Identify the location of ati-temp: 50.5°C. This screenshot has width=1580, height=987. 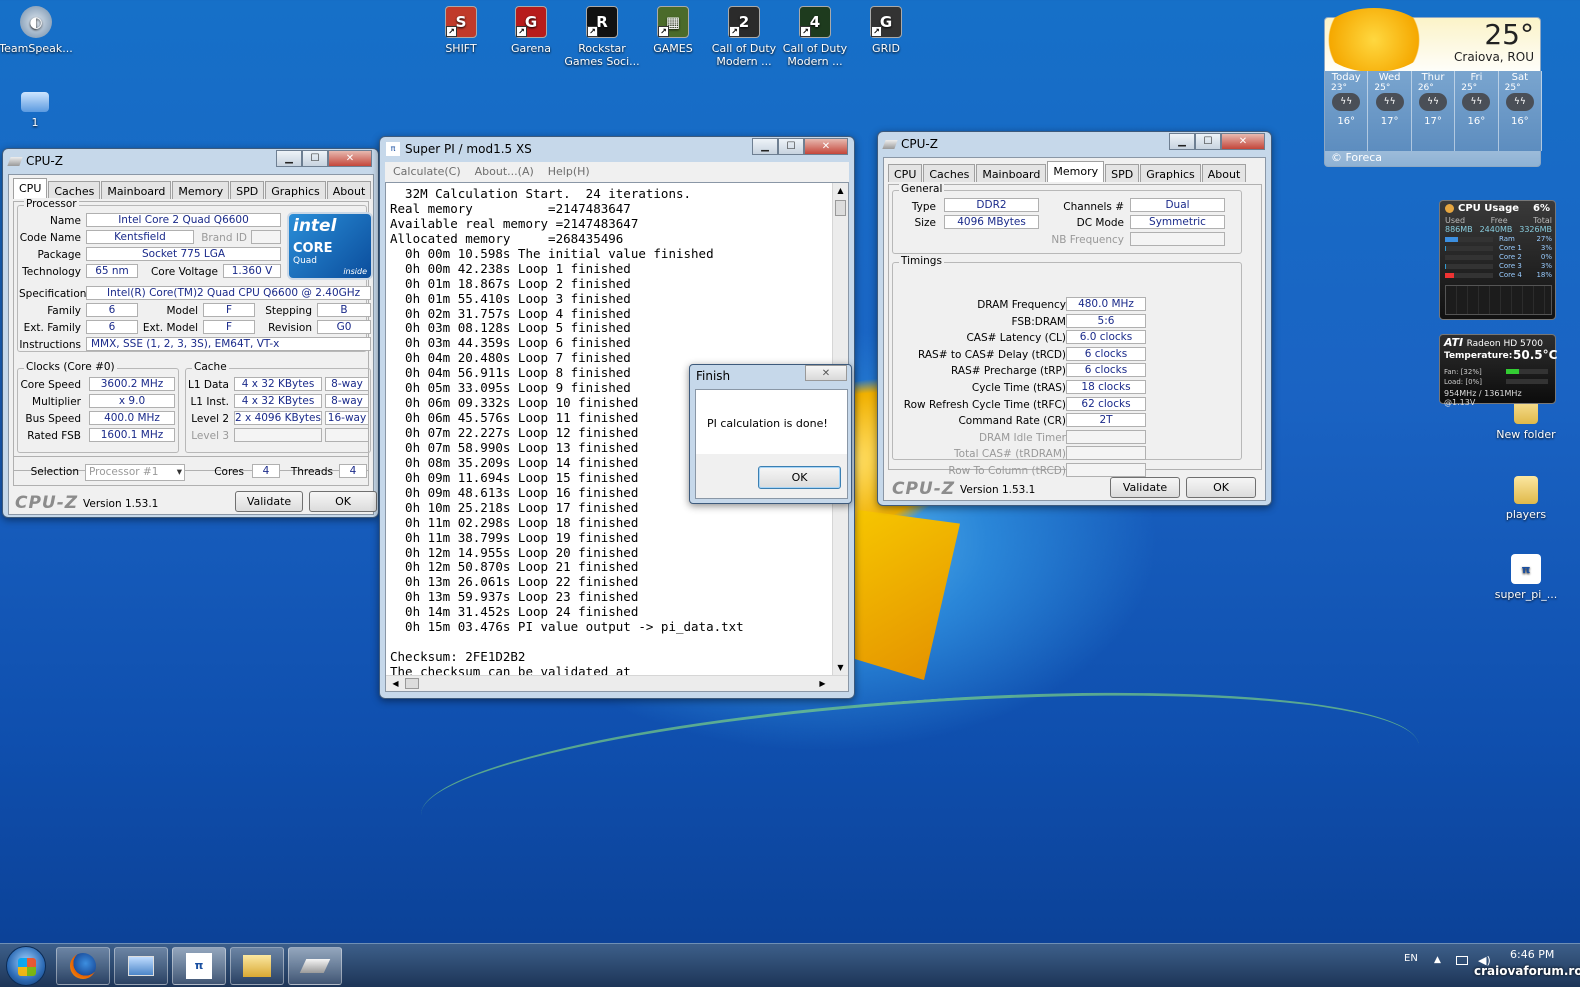
(1535, 355).